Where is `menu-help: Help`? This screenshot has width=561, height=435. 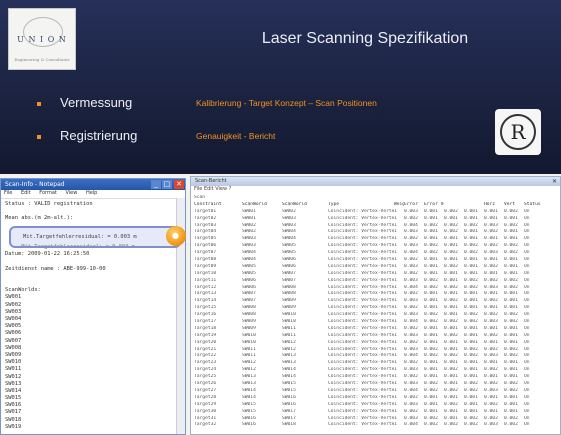 menu-help: Help is located at coordinates (91, 193).